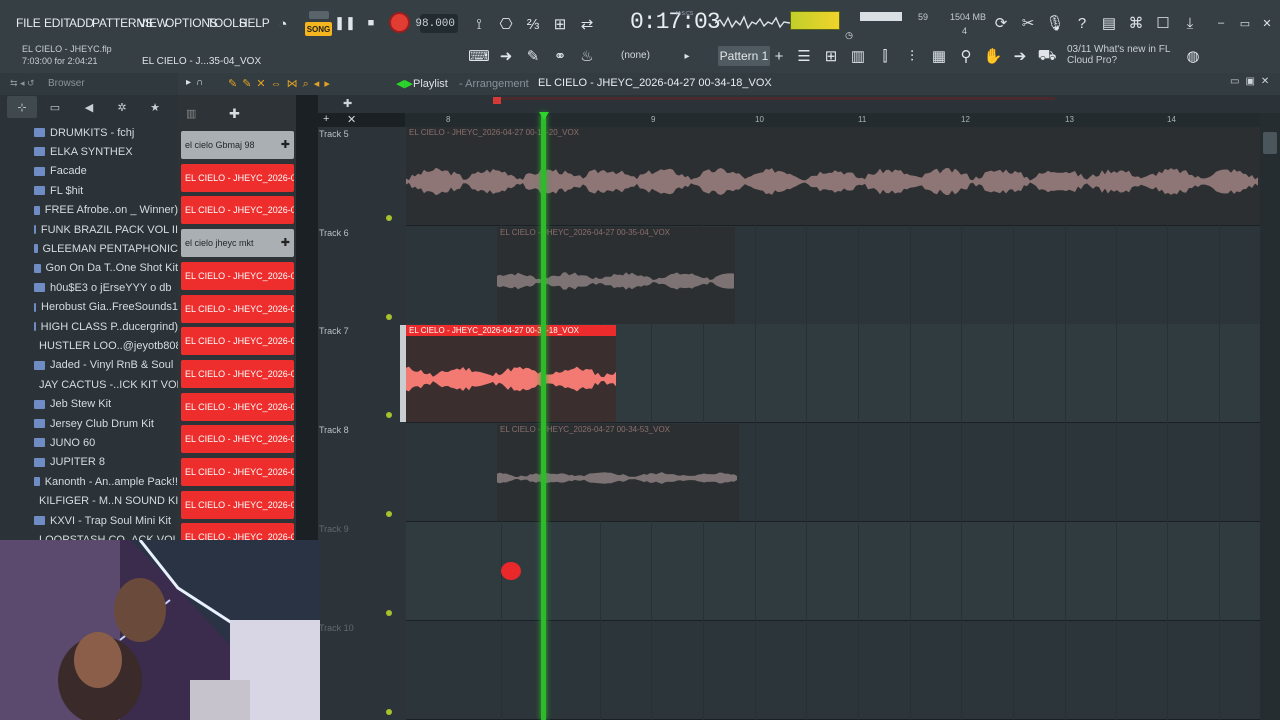 The image size is (1280, 720). What do you see at coordinates (779, 56) in the screenshot?
I see `add-pattern-icon: +` at bounding box center [779, 56].